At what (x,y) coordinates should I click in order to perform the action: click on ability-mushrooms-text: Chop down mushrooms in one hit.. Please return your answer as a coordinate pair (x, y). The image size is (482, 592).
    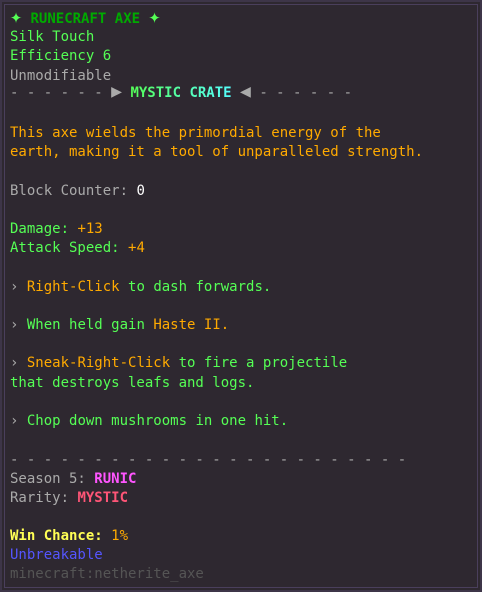
    Looking at the image, I should click on (157, 421).